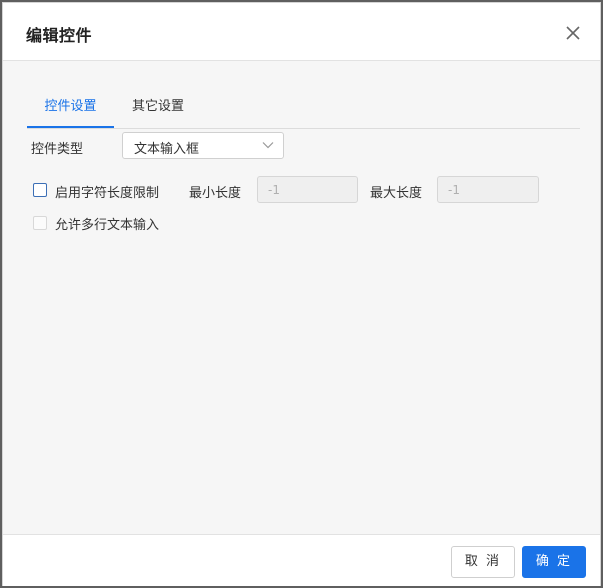 Image resolution: width=603 pixels, height=588 pixels. Describe the element at coordinates (303, 110) in the screenshot. I see `tab-bar: 控件设置 其它设置` at that location.